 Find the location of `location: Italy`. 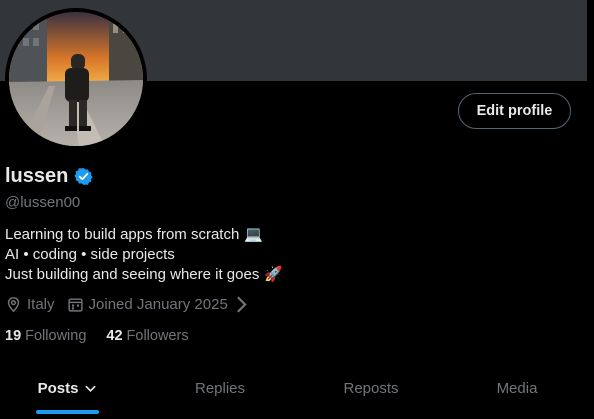

location: Italy is located at coordinates (30, 304).